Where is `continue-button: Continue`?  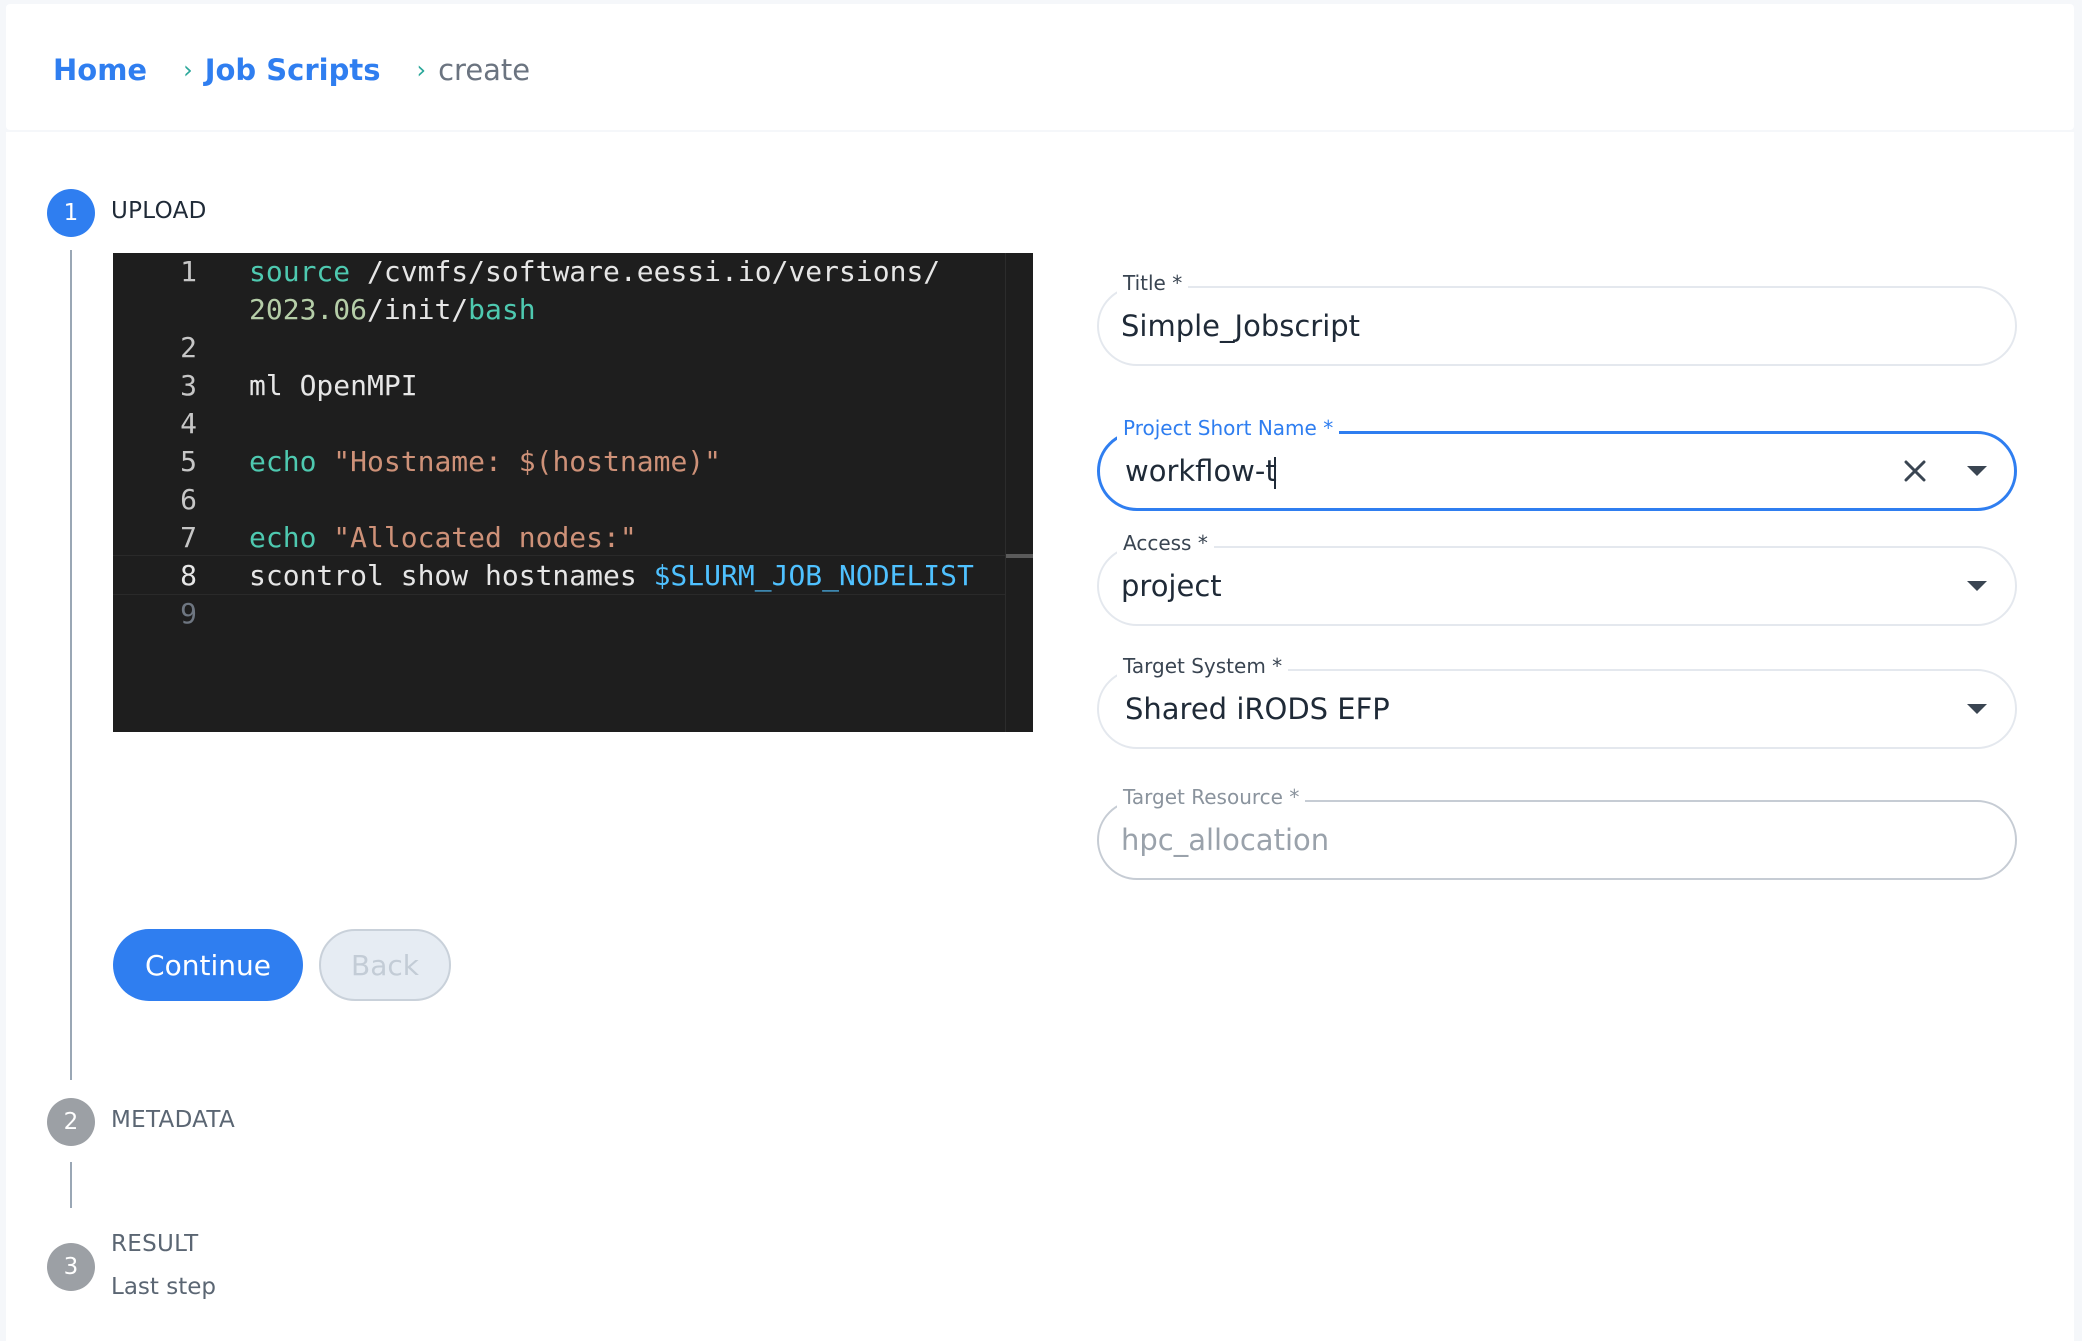
continue-button: Continue is located at coordinates (208, 965).